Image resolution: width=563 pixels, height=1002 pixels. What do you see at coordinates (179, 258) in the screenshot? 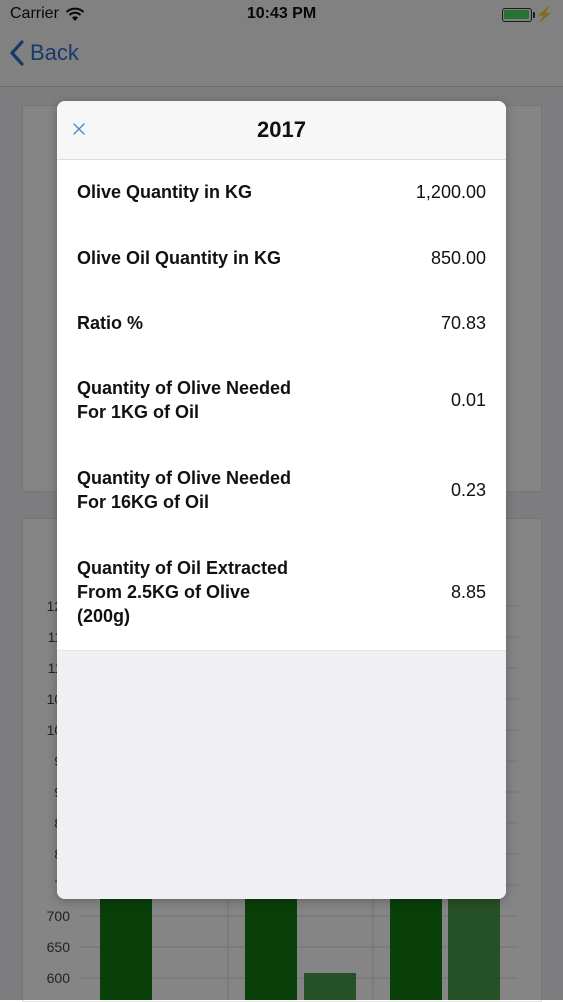
I see `detail-label: Olive Oil Quantity in KG` at bounding box center [179, 258].